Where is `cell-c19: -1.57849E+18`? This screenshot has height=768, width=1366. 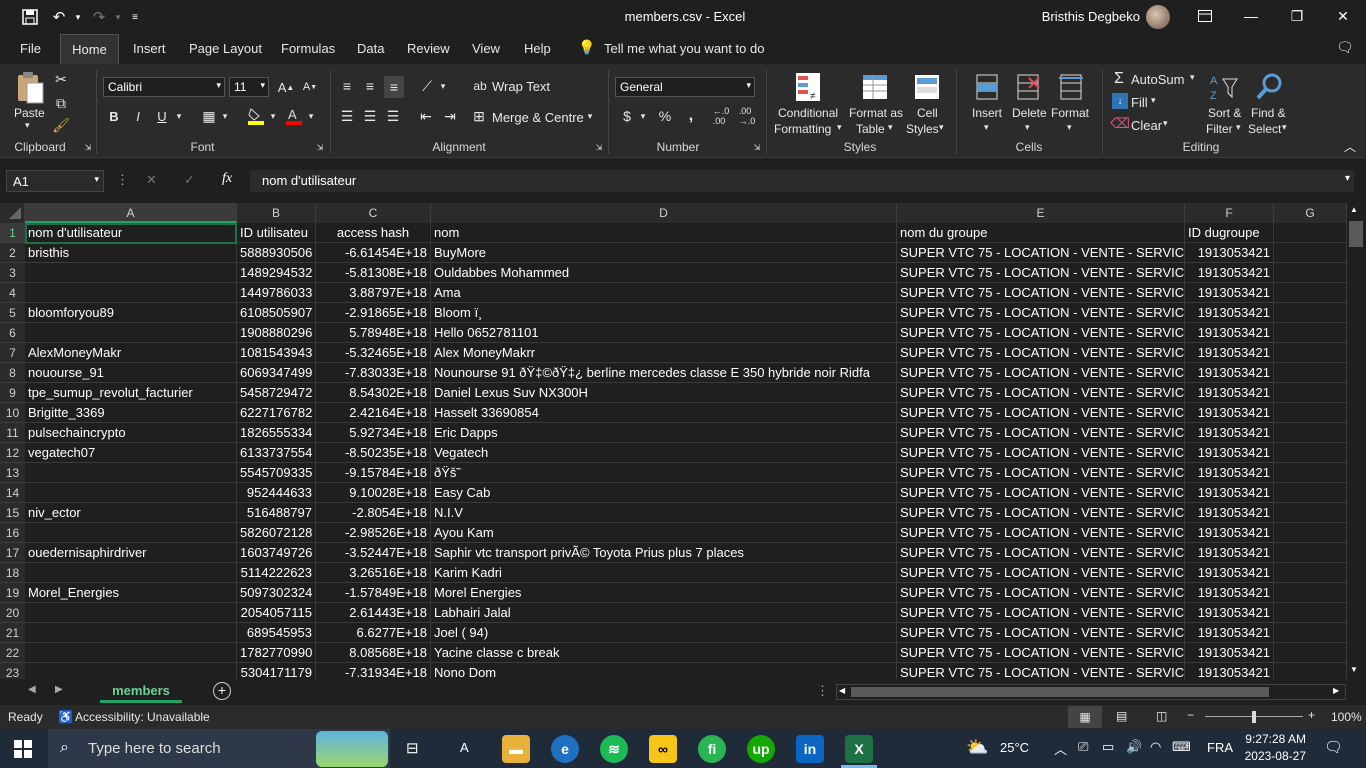 cell-c19: -1.57849E+18 is located at coordinates (373, 593).